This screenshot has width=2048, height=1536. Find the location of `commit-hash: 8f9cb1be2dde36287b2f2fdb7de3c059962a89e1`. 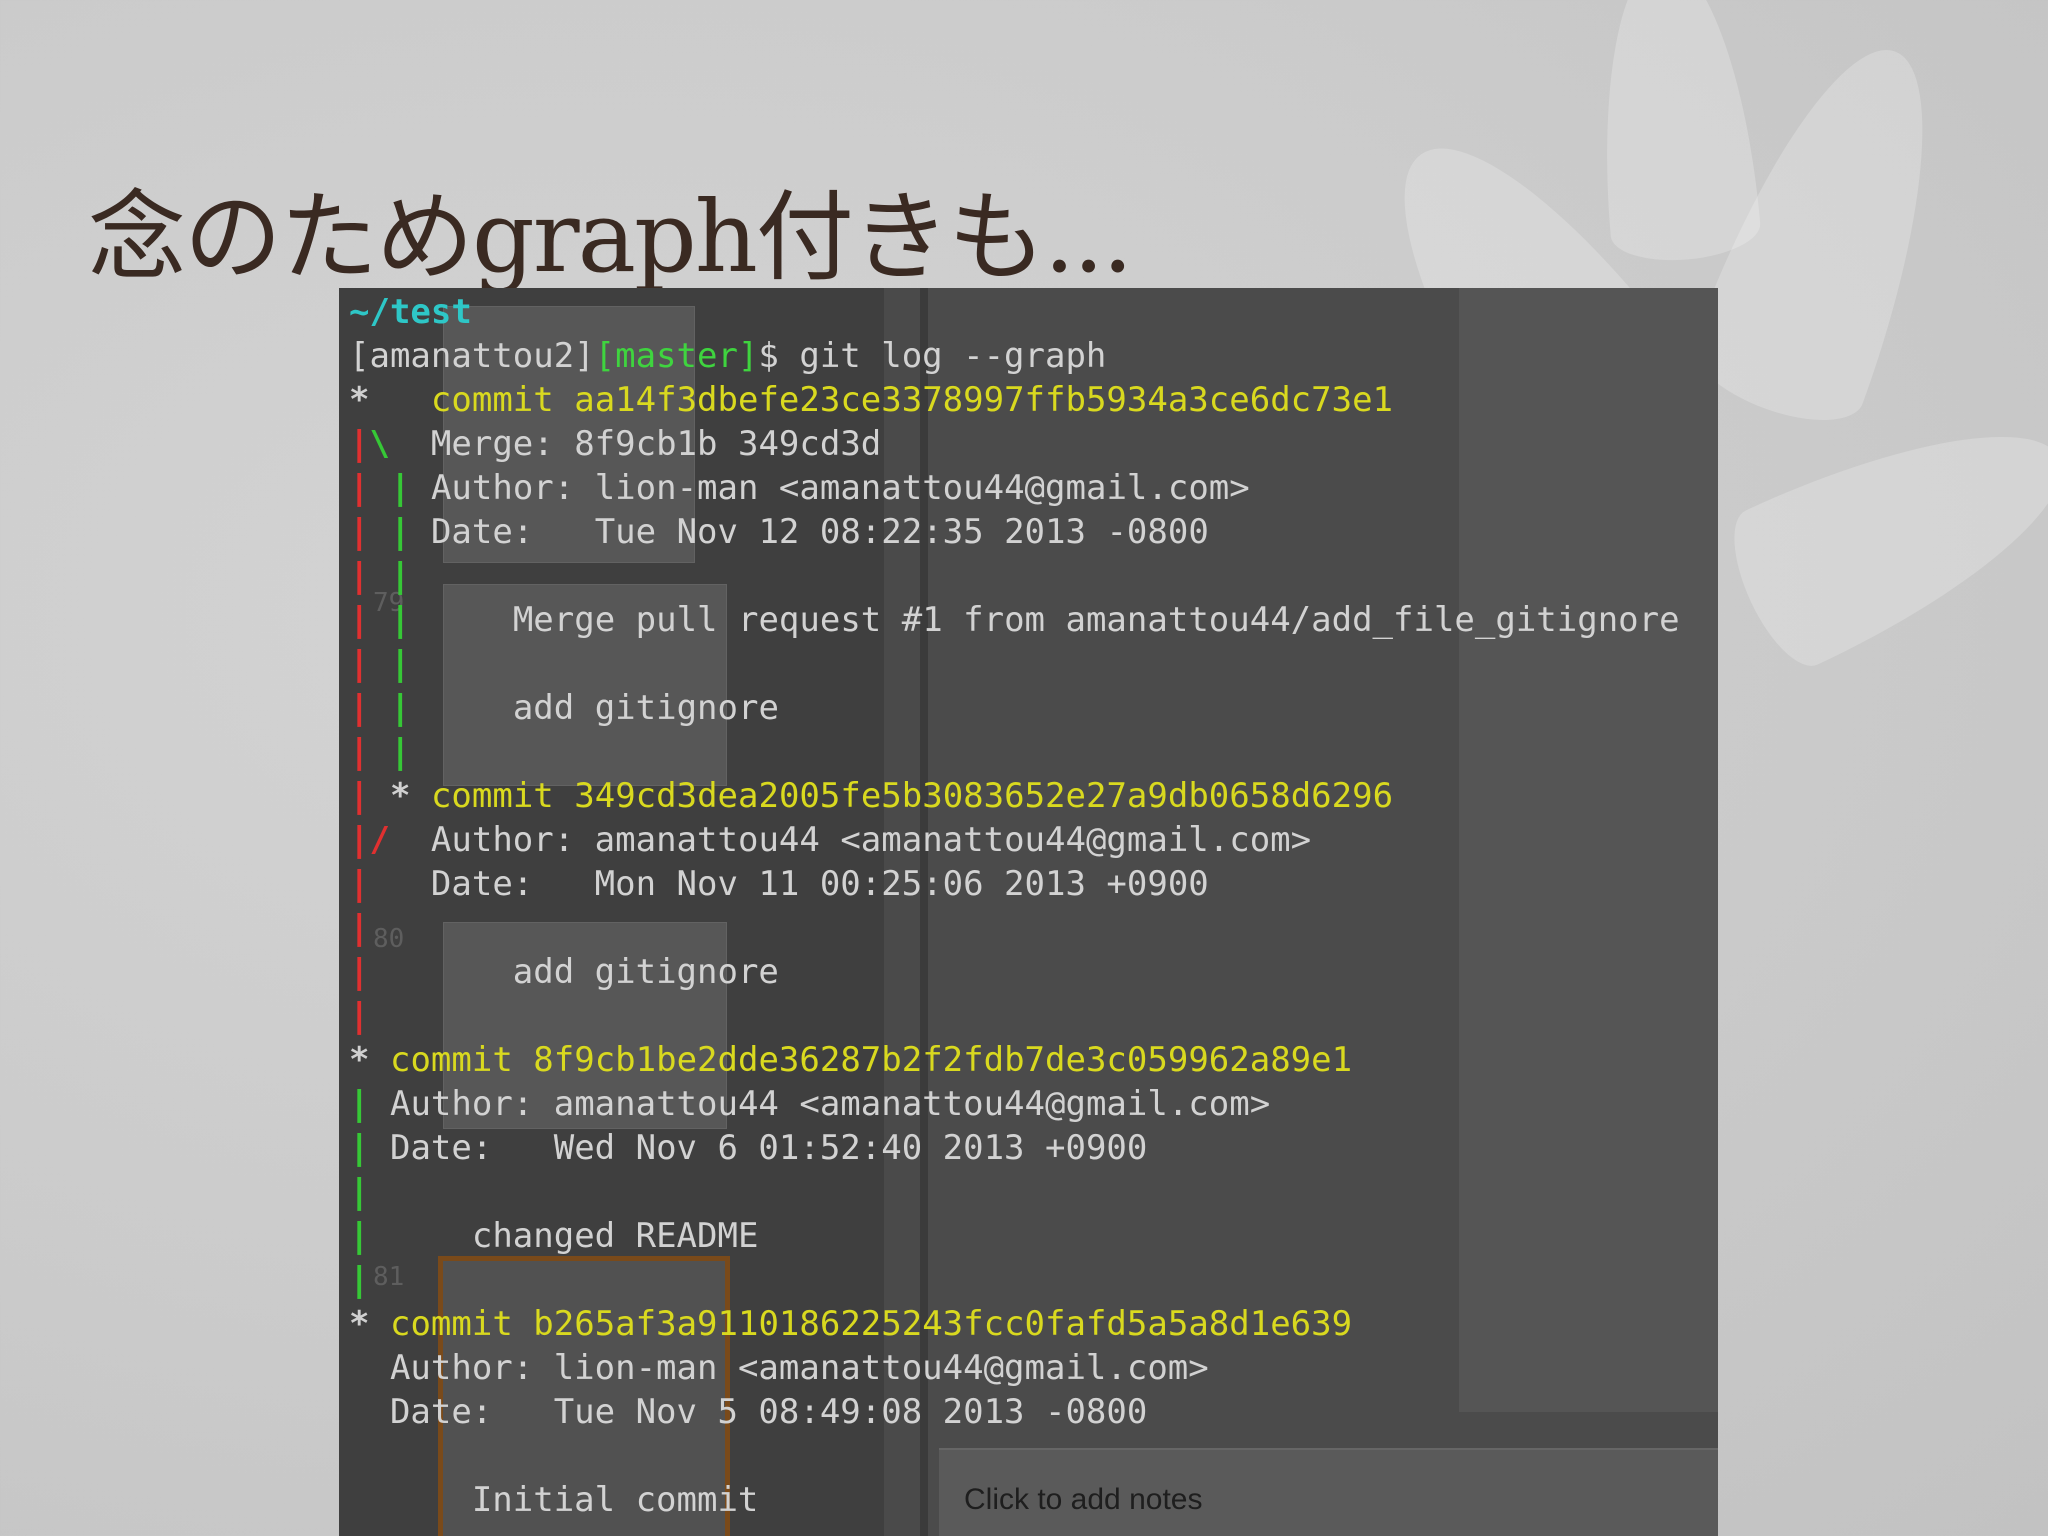

commit-hash: 8f9cb1be2dde36287b2f2fdb7de3c059962a89e1 is located at coordinates (943, 1060).